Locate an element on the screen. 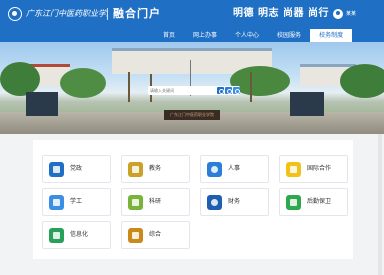  app-tile-label: 信息化 is located at coordinates (79, 234).